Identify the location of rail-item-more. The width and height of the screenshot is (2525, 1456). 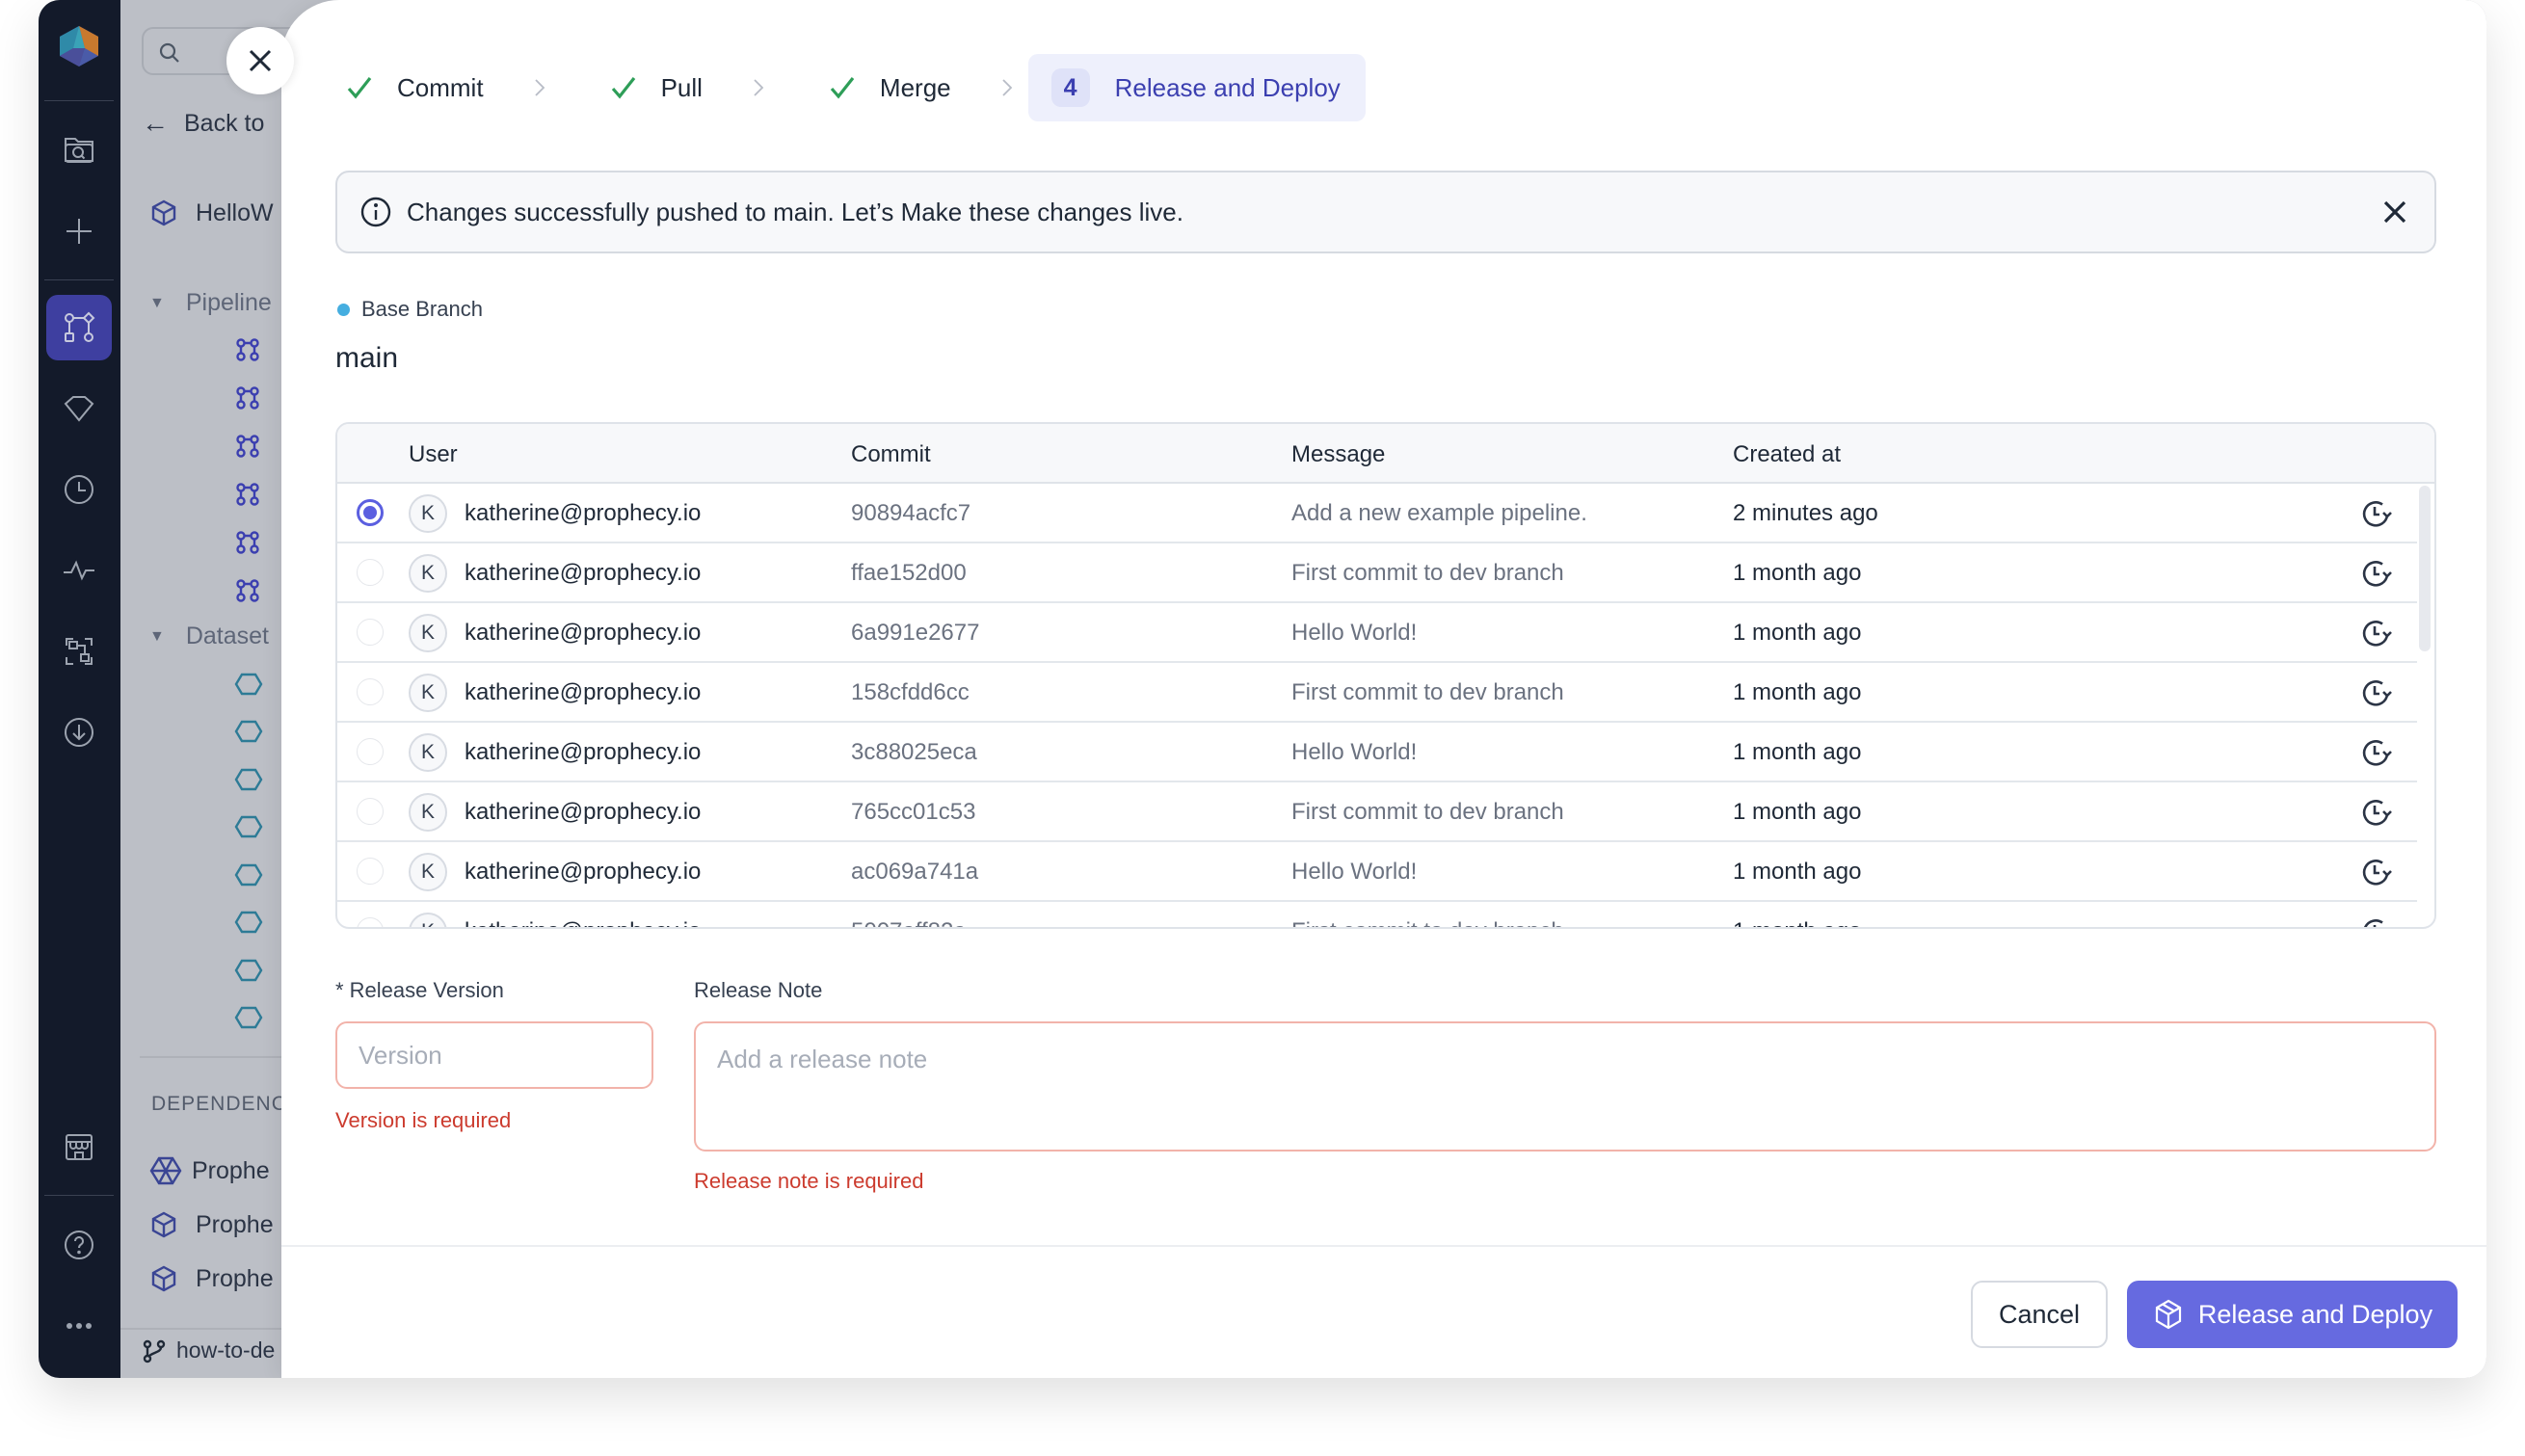
(79, 1326).